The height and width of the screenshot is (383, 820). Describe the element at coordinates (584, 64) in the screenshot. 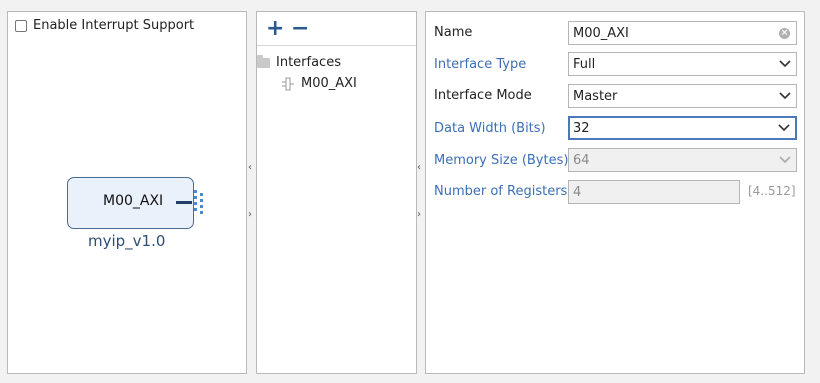

I see `interface-type-value: Full` at that location.